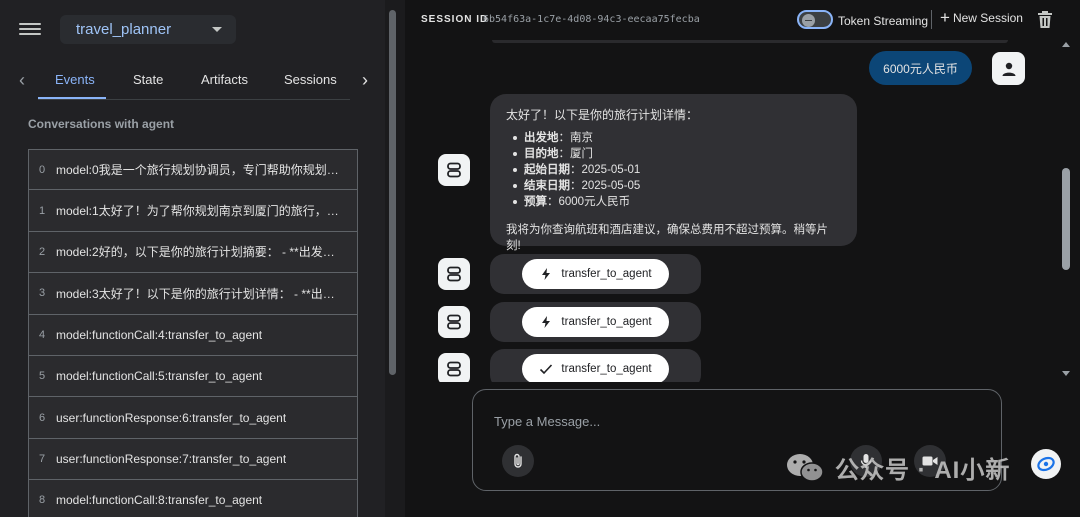 The height and width of the screenshot is (517, 1080). What do you see at coordinates (22, 80) in the screenshot?
I see `chevron-left-icon: ‹` at bounding box center [22, 80].